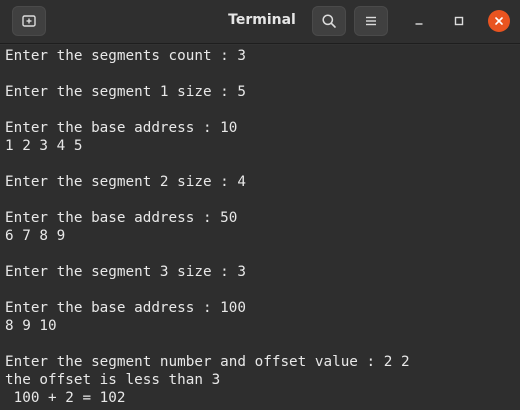 The width and height of the screenshot is (520, 410). I want to click on search-icon, so click(329, 21).